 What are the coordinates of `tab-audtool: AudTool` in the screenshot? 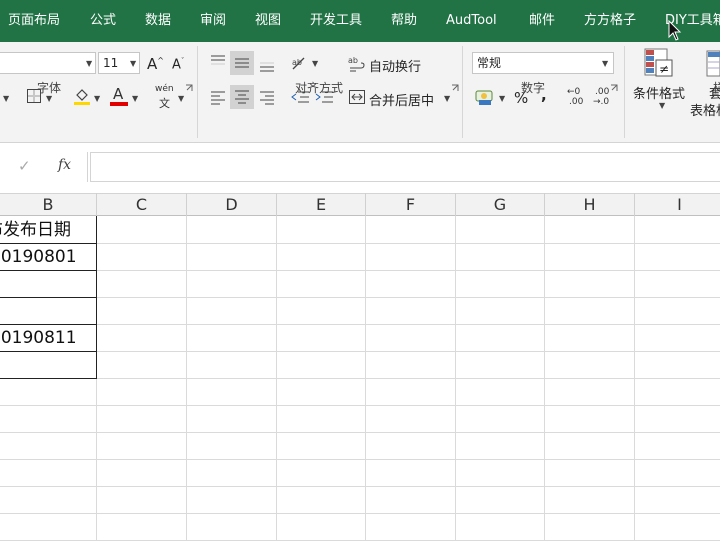 It's located at (471, 21).